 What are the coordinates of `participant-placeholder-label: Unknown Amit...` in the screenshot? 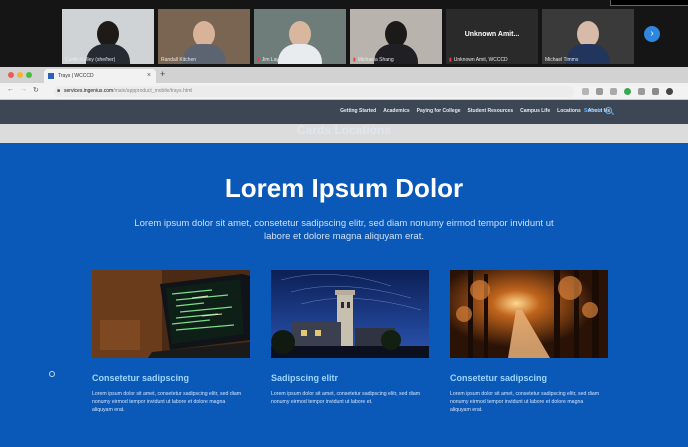 It's located at (492, 34).